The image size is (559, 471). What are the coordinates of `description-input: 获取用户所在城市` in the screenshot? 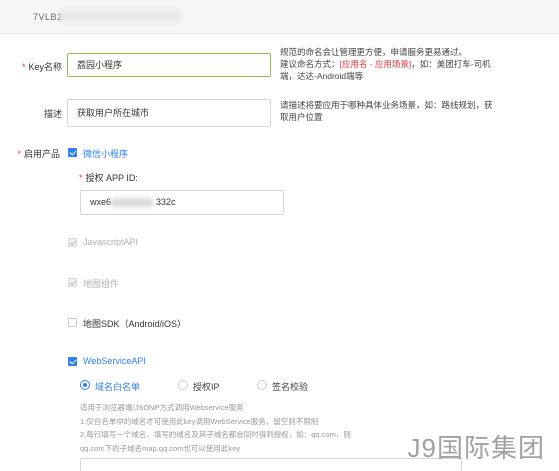 It's located at (169, 113).